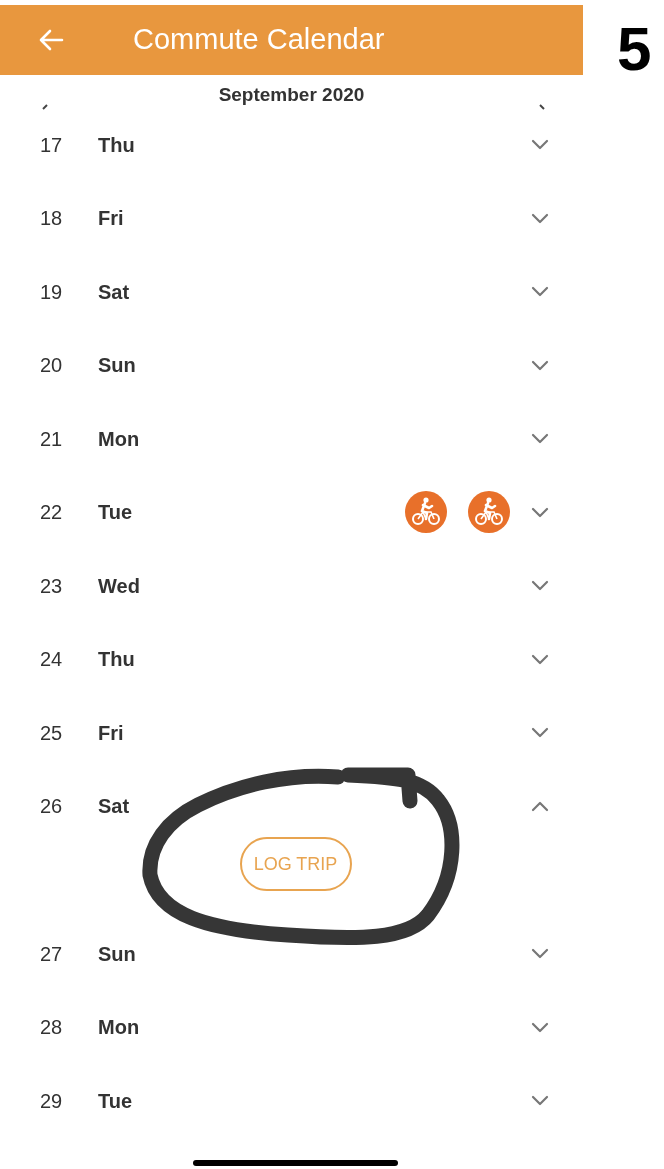  Describe the element at coordinates (45, 107) in the screenshot. I see `previous-month-icon` at that location.